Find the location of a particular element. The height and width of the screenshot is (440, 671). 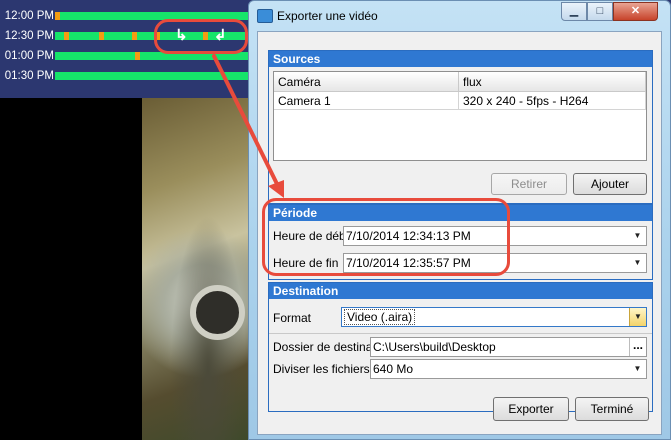

dialog-title: Exporter une vidéo is located at coordinates (327, 16).